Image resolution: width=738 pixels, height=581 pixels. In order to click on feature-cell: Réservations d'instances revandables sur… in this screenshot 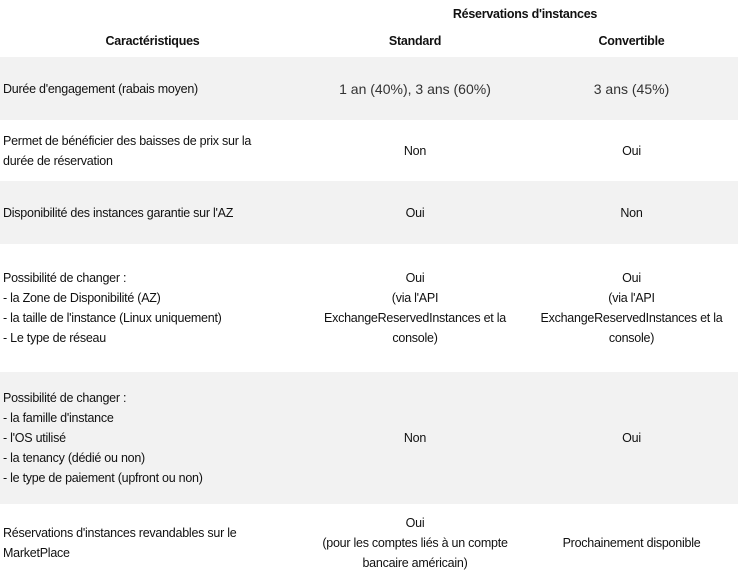, I will do `click(152, 543)`.